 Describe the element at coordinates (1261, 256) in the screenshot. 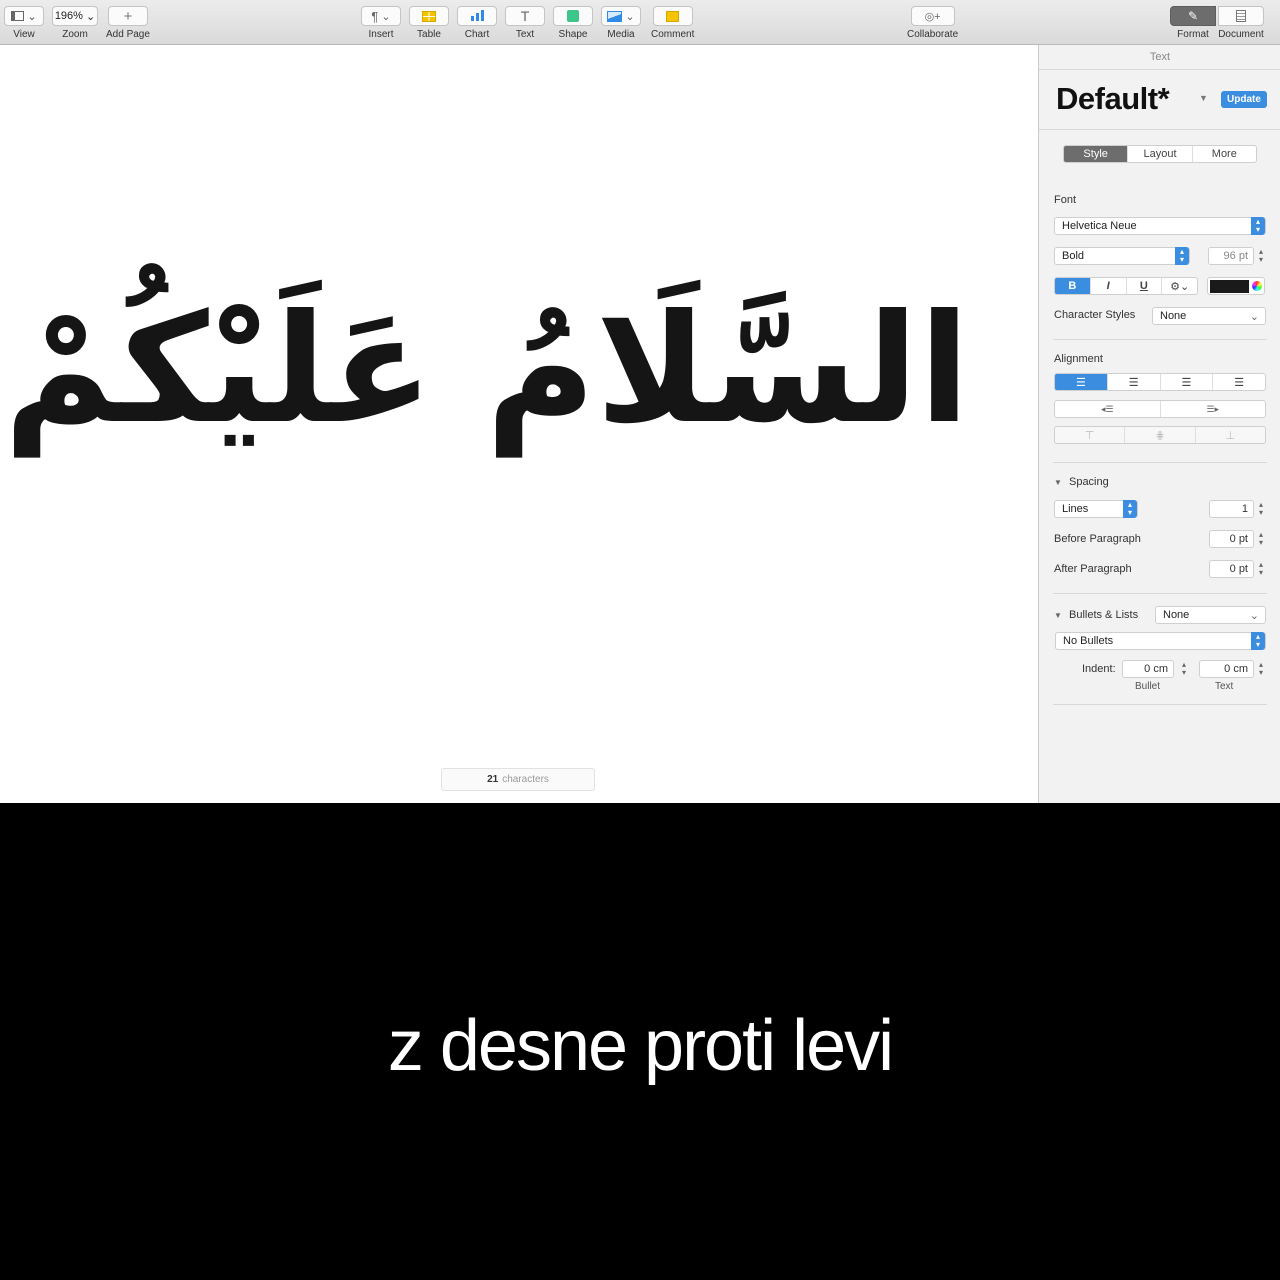

I see `font-size-stepper: ▴ ▾` at that location.